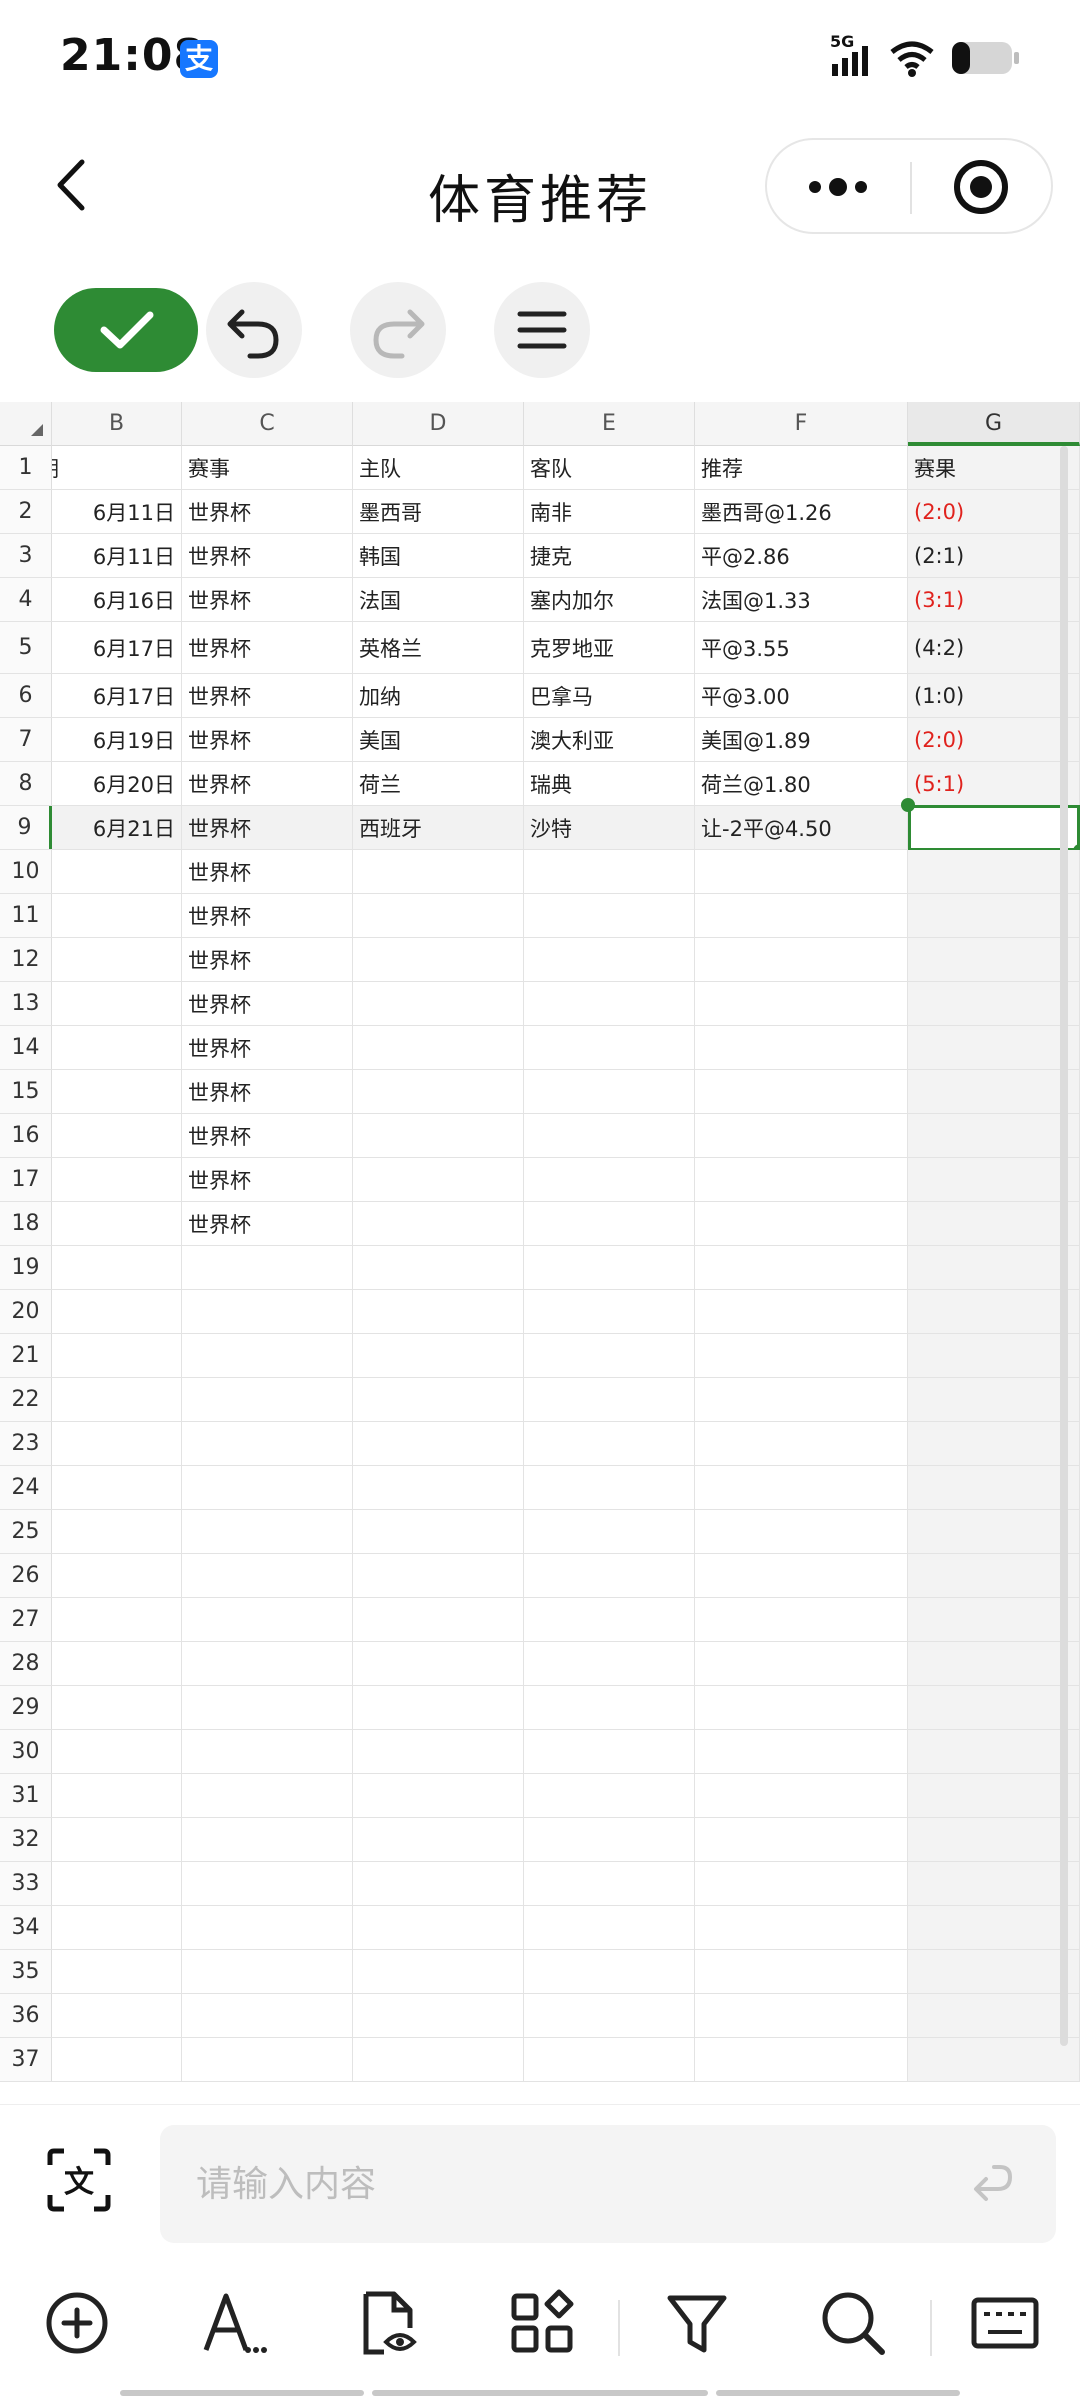  Describe the element at coordinates (609, 647) in the screenshot. I see `away-team-cell: 克罗地亚` at that location.